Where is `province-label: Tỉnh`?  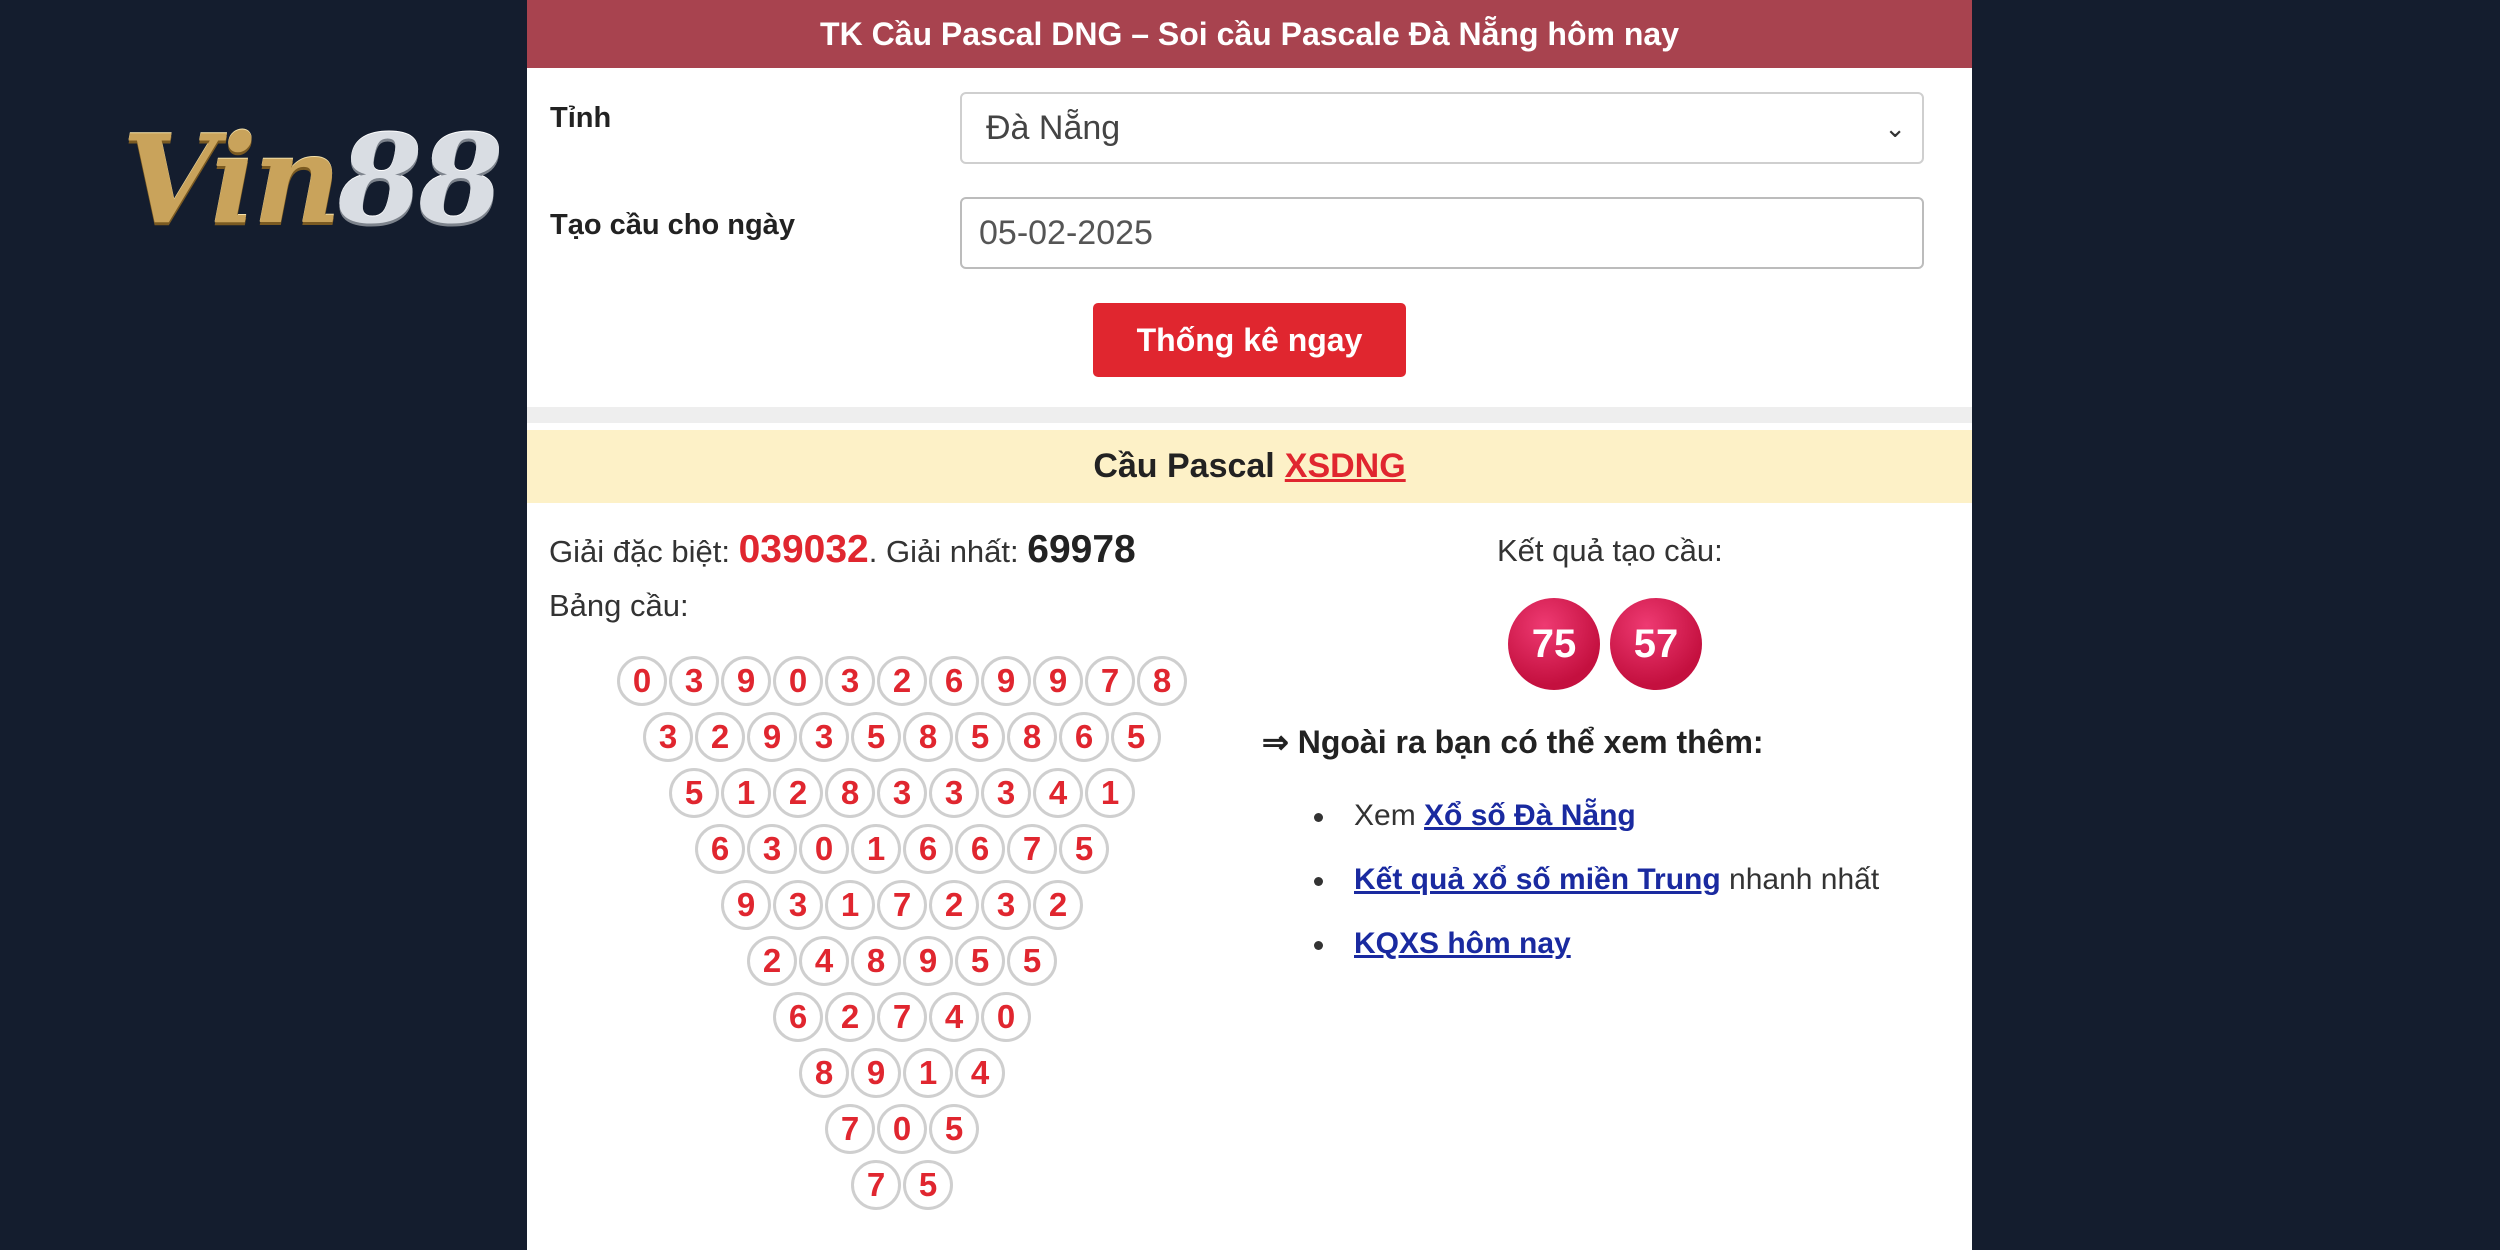
province-label: Tỉnh is located at coordinates (581, 118).